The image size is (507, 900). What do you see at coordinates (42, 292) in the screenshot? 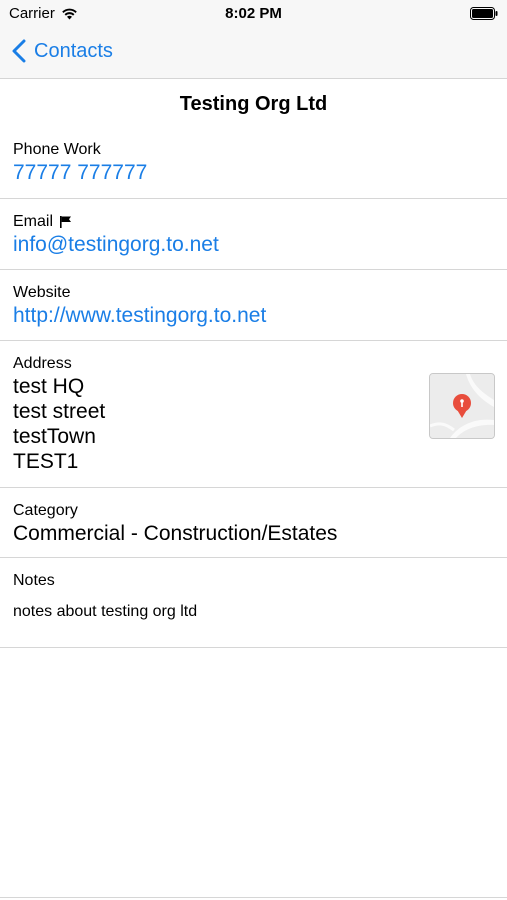
I see `website-label: Website` at bounding box center [42, 292].